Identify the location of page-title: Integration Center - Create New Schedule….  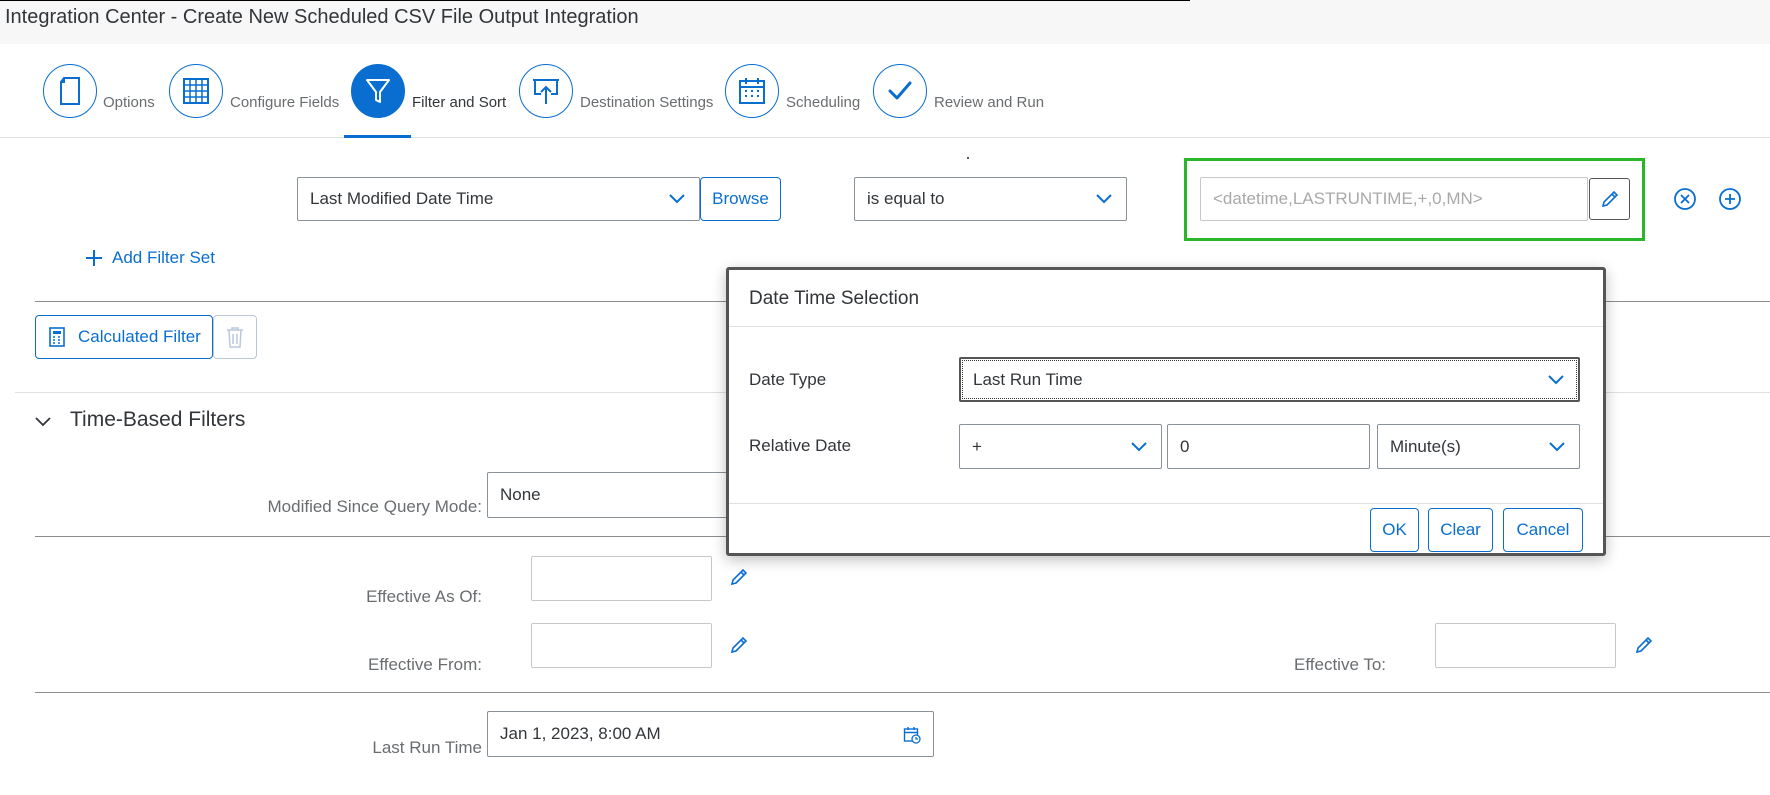
(322, 17).